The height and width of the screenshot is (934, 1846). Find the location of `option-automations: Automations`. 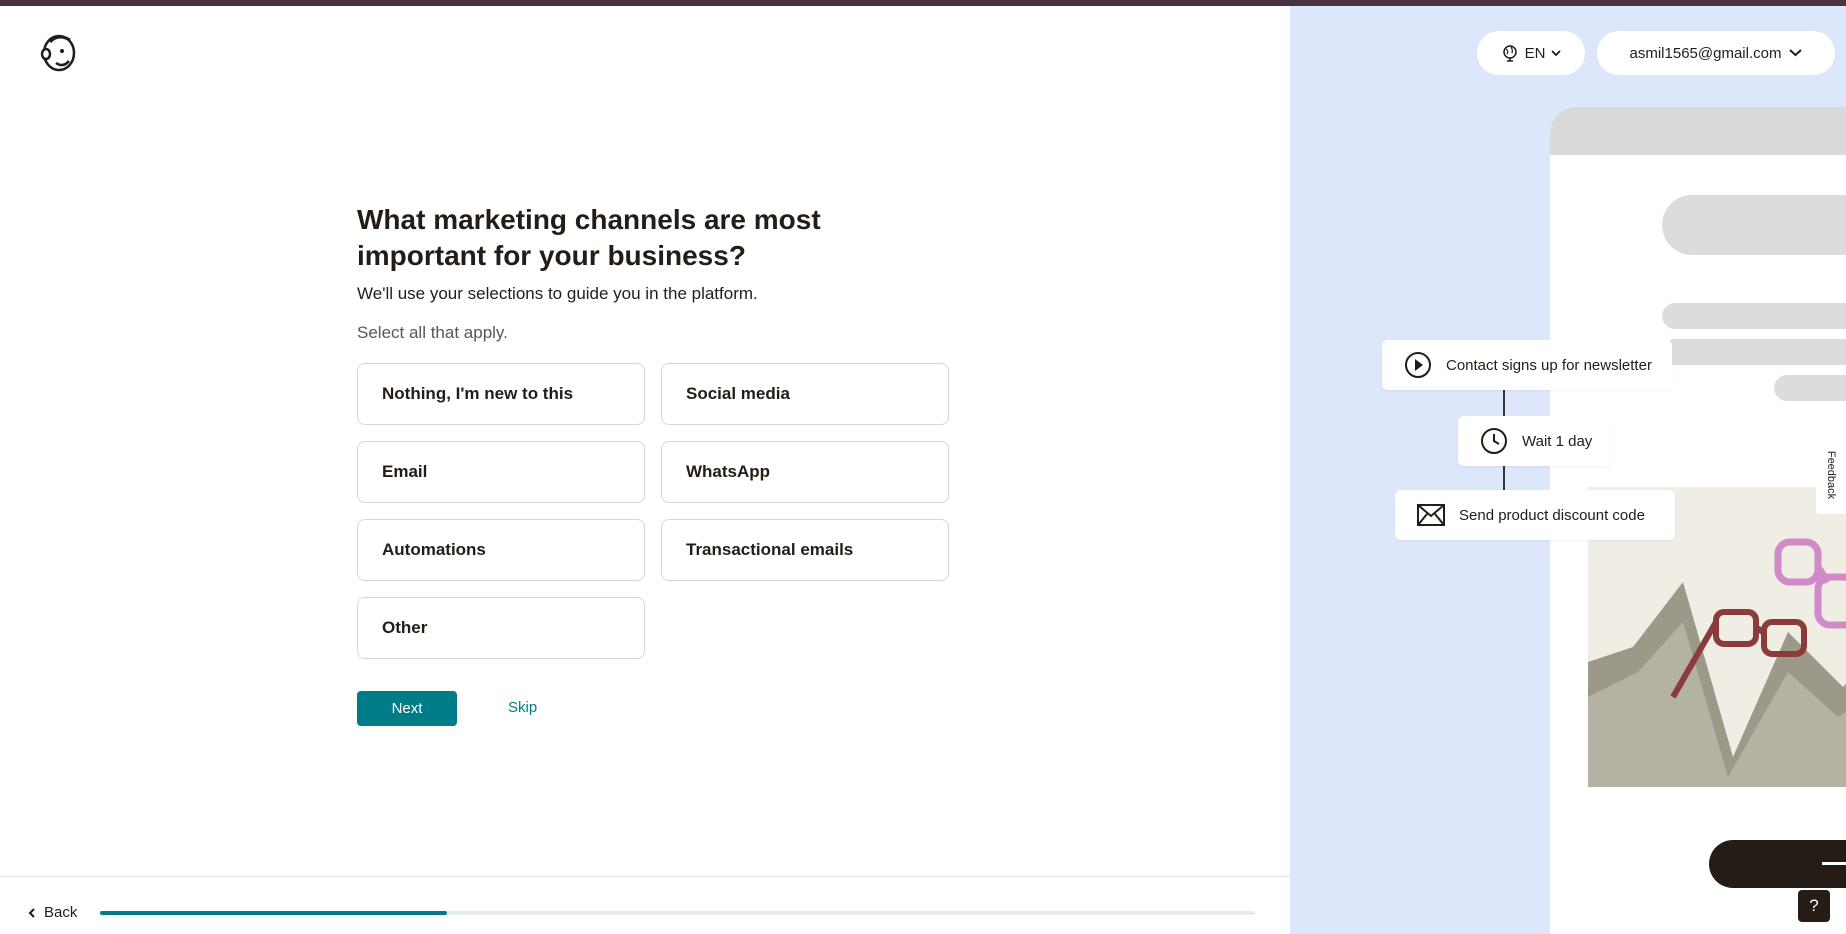

option-automations: Automations is located at coordinates (501, 550).